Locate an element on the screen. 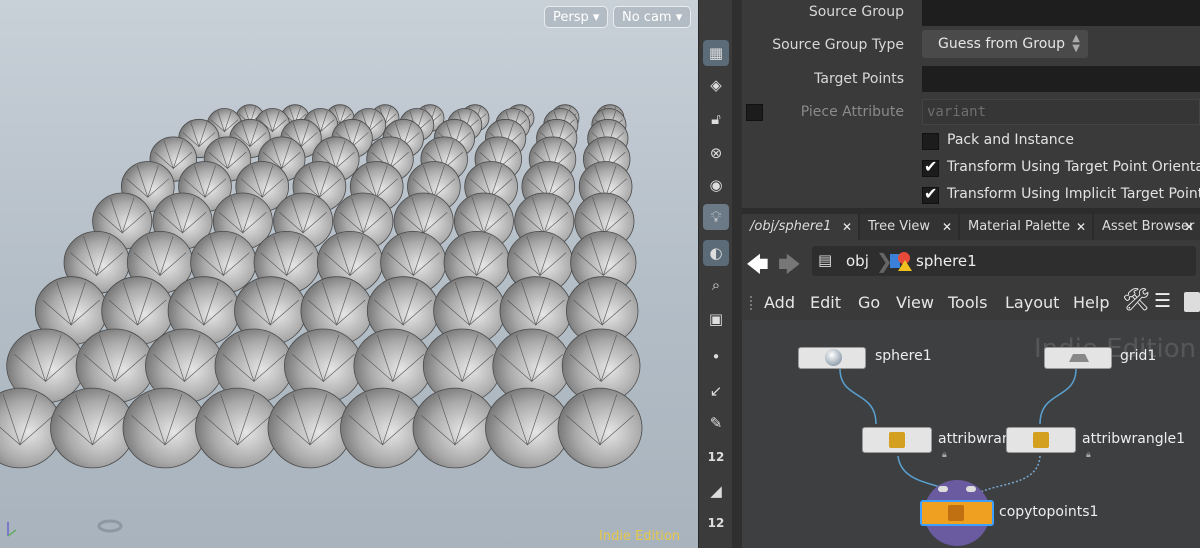 Image resolution: width=1200 pixels, height=548 pixels. ghost-icon: ⊗ is located at coordinates (716, 153).